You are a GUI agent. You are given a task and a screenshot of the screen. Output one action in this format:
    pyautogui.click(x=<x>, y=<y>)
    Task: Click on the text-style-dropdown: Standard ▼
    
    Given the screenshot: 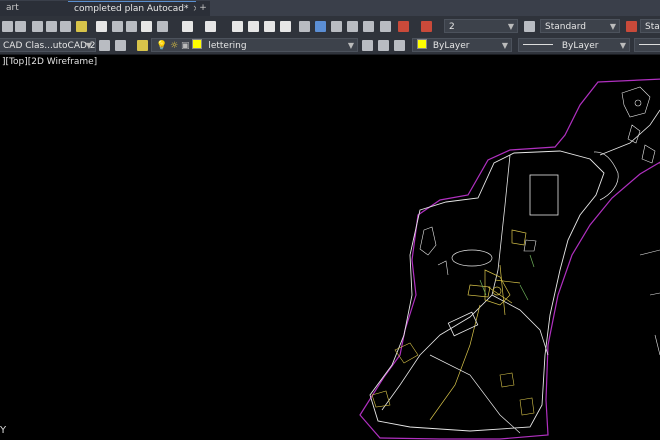 What is the action you would take?
    pyautogui.click(x=580, y=26)
    